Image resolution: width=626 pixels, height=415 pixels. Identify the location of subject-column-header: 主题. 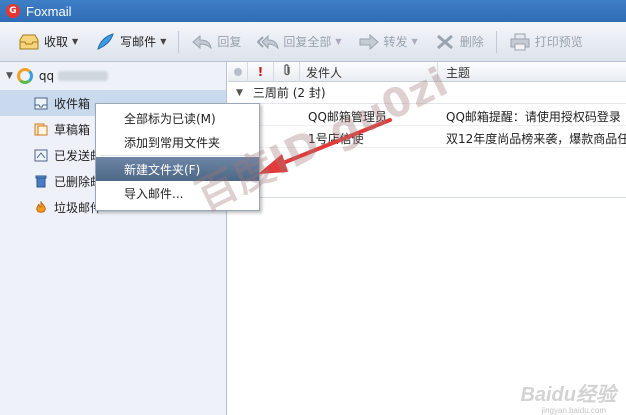
(532, 72).